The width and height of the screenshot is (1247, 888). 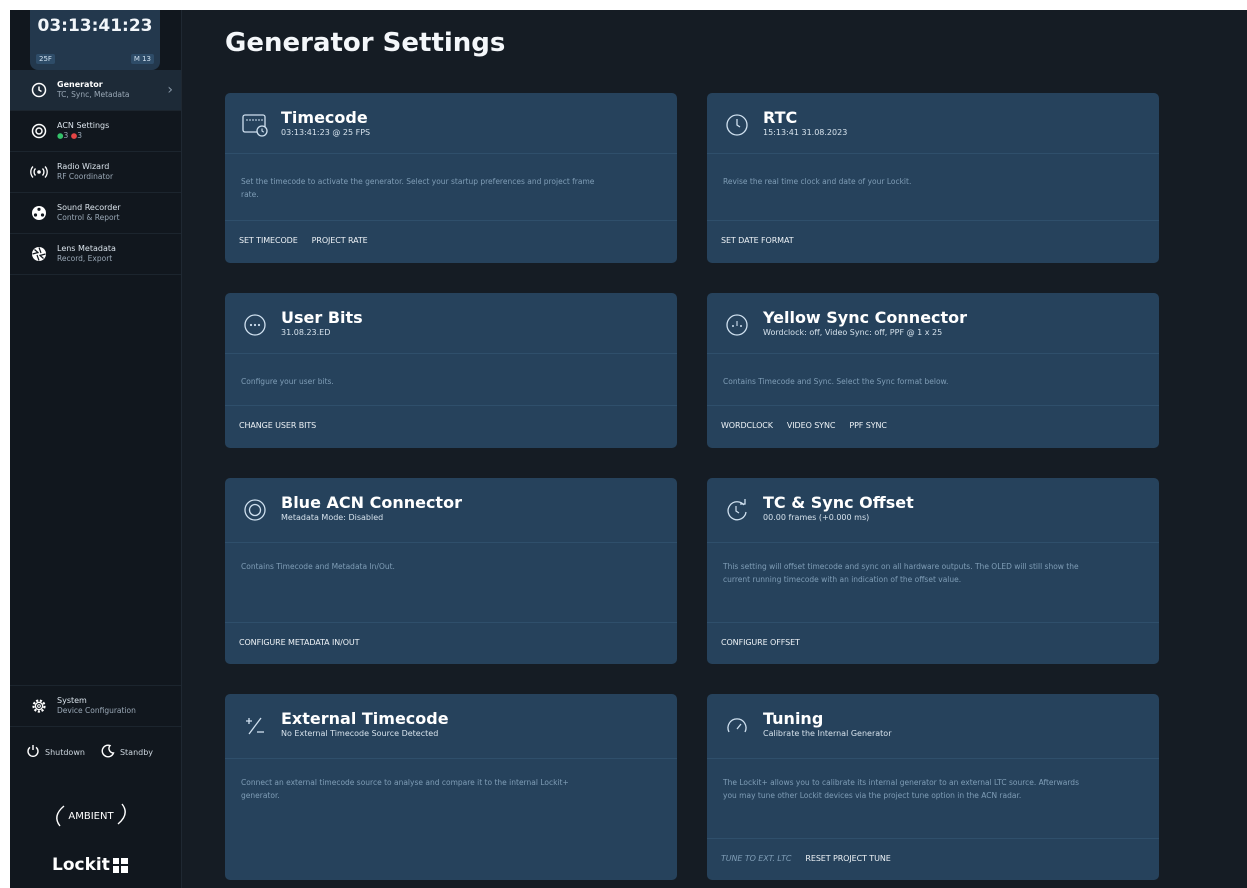 I want to click on set-timecode-button: SET TIMECODE, so click(x=268, y=240).